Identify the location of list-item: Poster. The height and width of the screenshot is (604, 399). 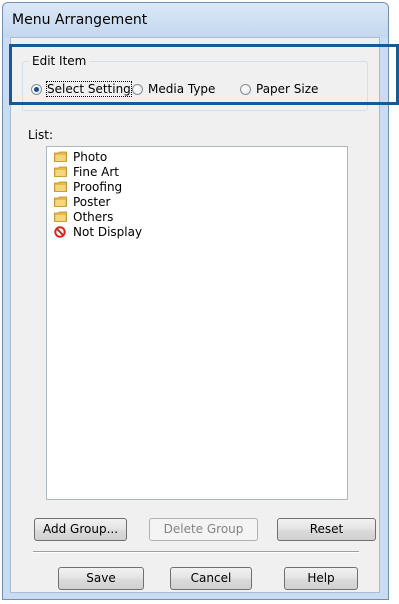
(197, 201).